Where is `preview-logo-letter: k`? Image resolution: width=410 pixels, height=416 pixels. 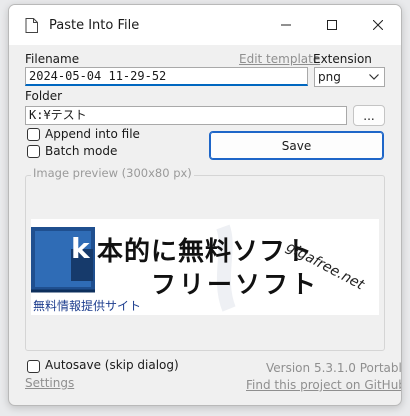
preview-logo-letter: k is located at coordinates (80, 248).